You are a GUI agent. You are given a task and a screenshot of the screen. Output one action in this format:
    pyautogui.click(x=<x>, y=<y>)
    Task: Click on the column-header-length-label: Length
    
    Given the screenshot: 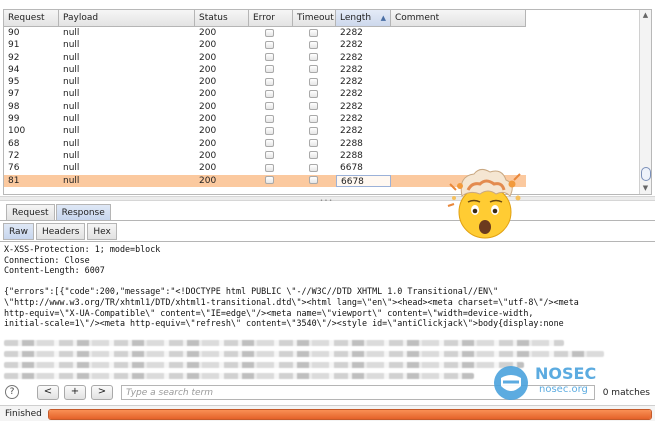 What is the action you would take?
    pyautogui.click(x=356, y=18)
    